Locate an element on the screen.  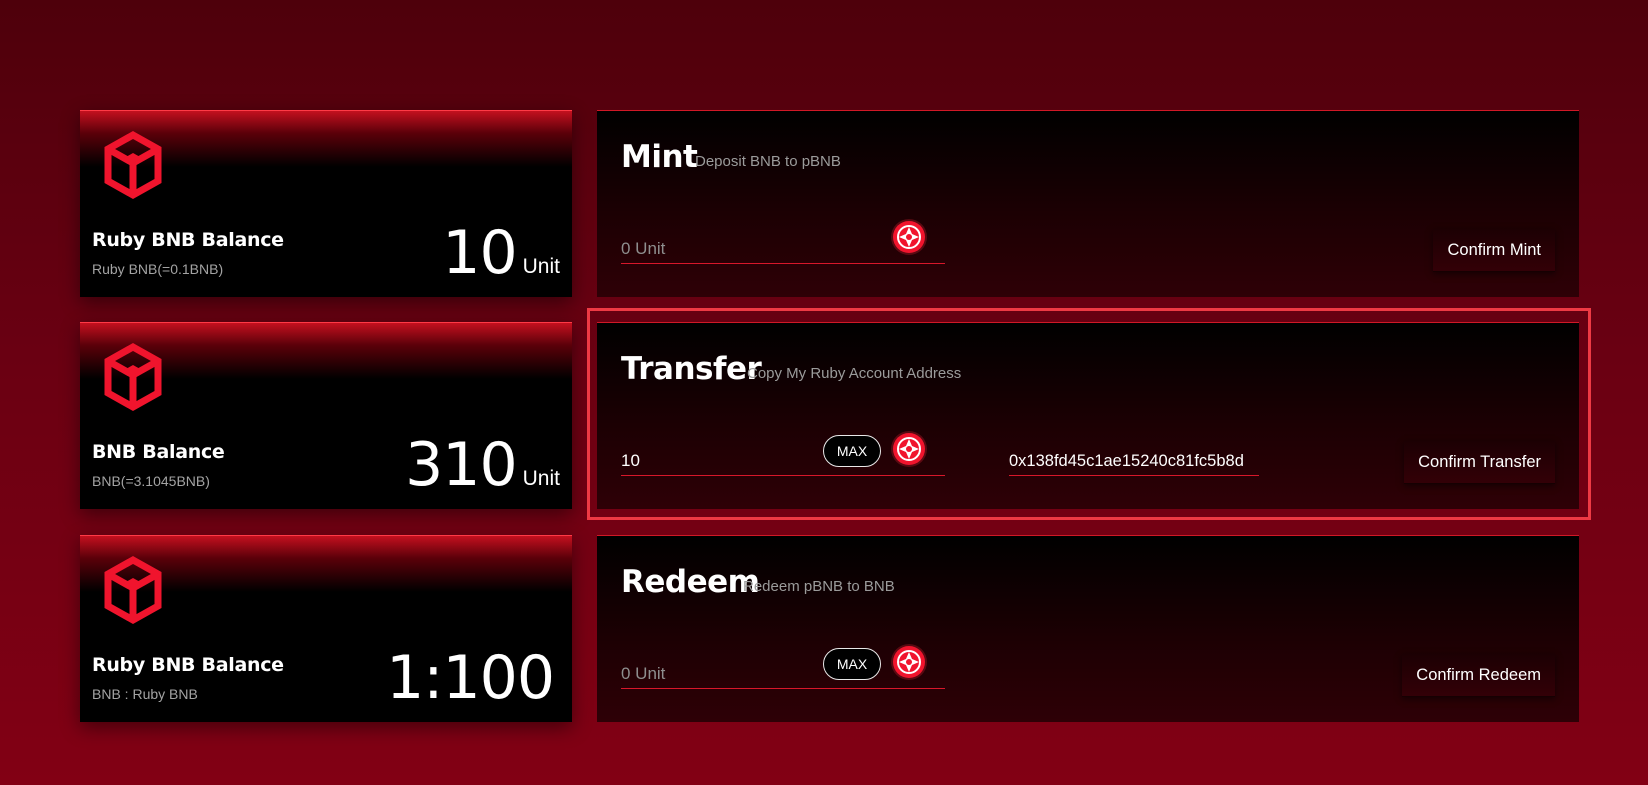
mint-panel: Mint Deposit BNB to pBNB Confirm Mint is located at coordinates (1088, 203).